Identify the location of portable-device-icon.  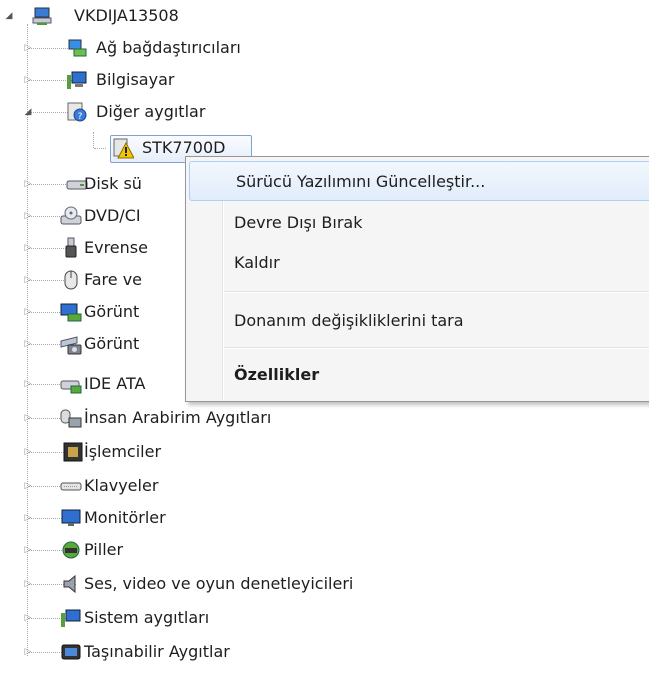
(71, 652).